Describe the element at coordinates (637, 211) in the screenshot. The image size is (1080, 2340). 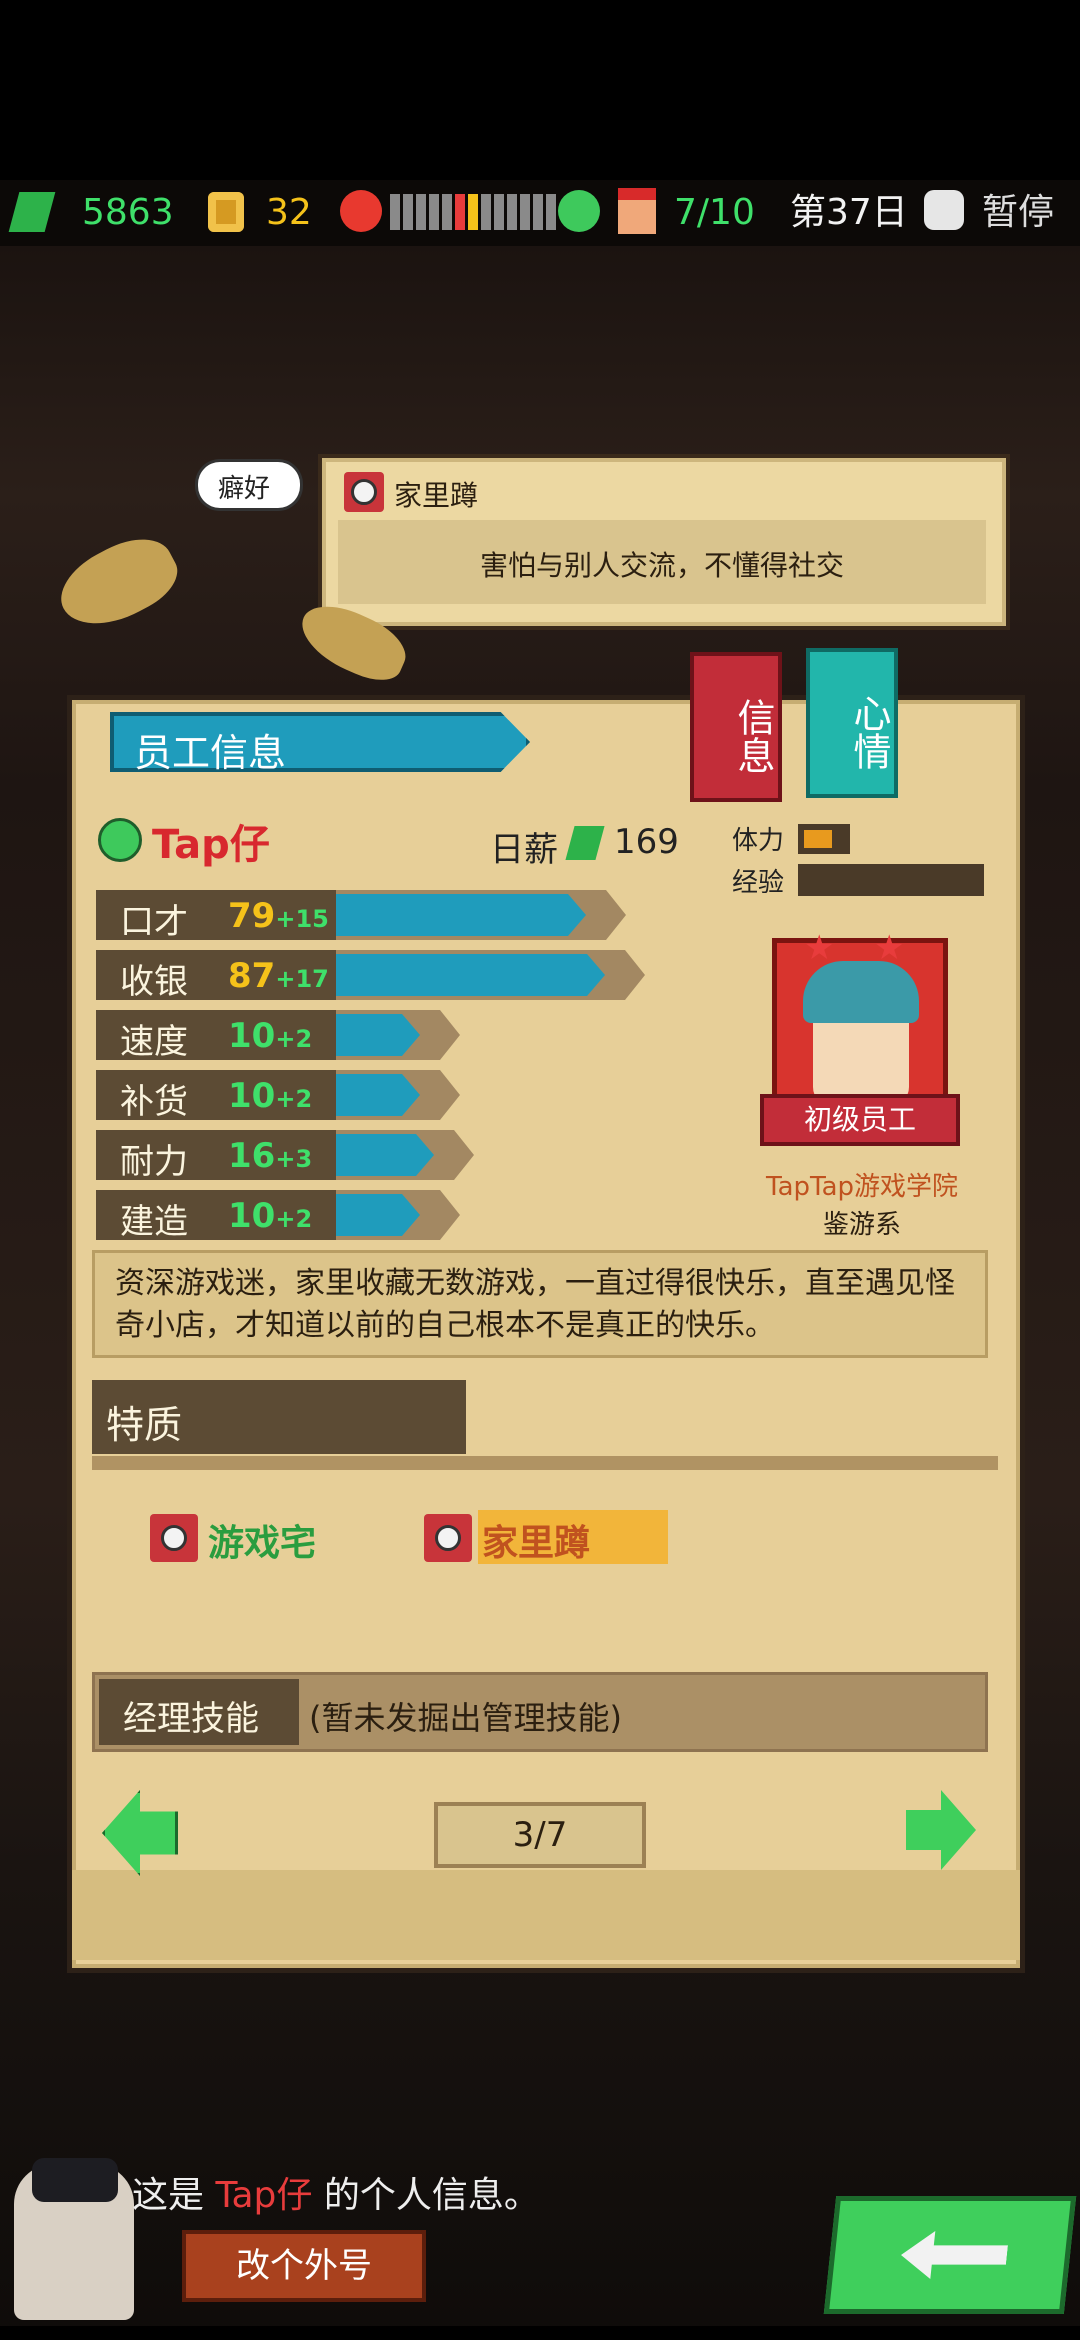
I see `staff-icon` at that location.